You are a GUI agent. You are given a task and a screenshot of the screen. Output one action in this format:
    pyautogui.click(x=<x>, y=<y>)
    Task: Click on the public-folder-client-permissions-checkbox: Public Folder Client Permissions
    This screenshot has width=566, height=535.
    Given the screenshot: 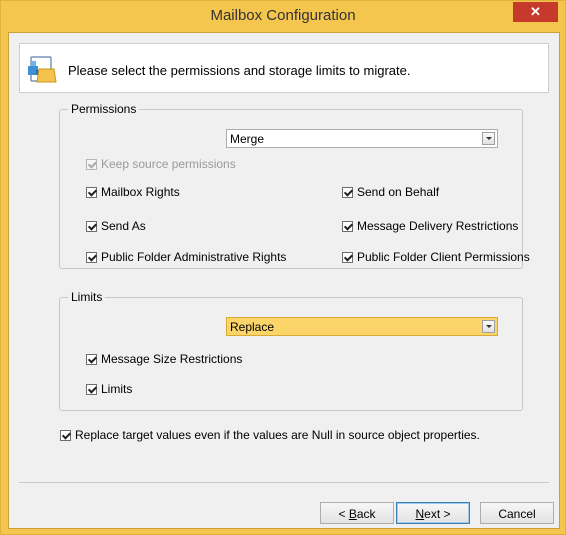 What is the action you would take?
    pyautogui.click(x=436, y=257)
    